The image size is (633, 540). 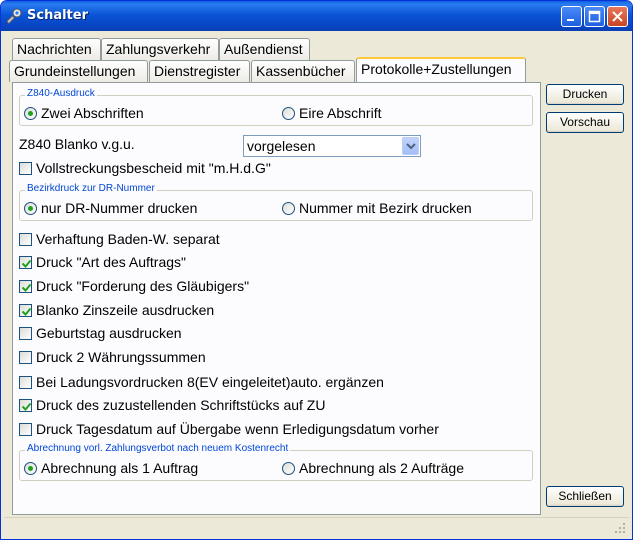 What do you see at coordinates (91, 188) in the screenshot?
I see `bezirk-group-legend: Bezirkdruck zur DR-Nummer` at bounding box center [91, 188].